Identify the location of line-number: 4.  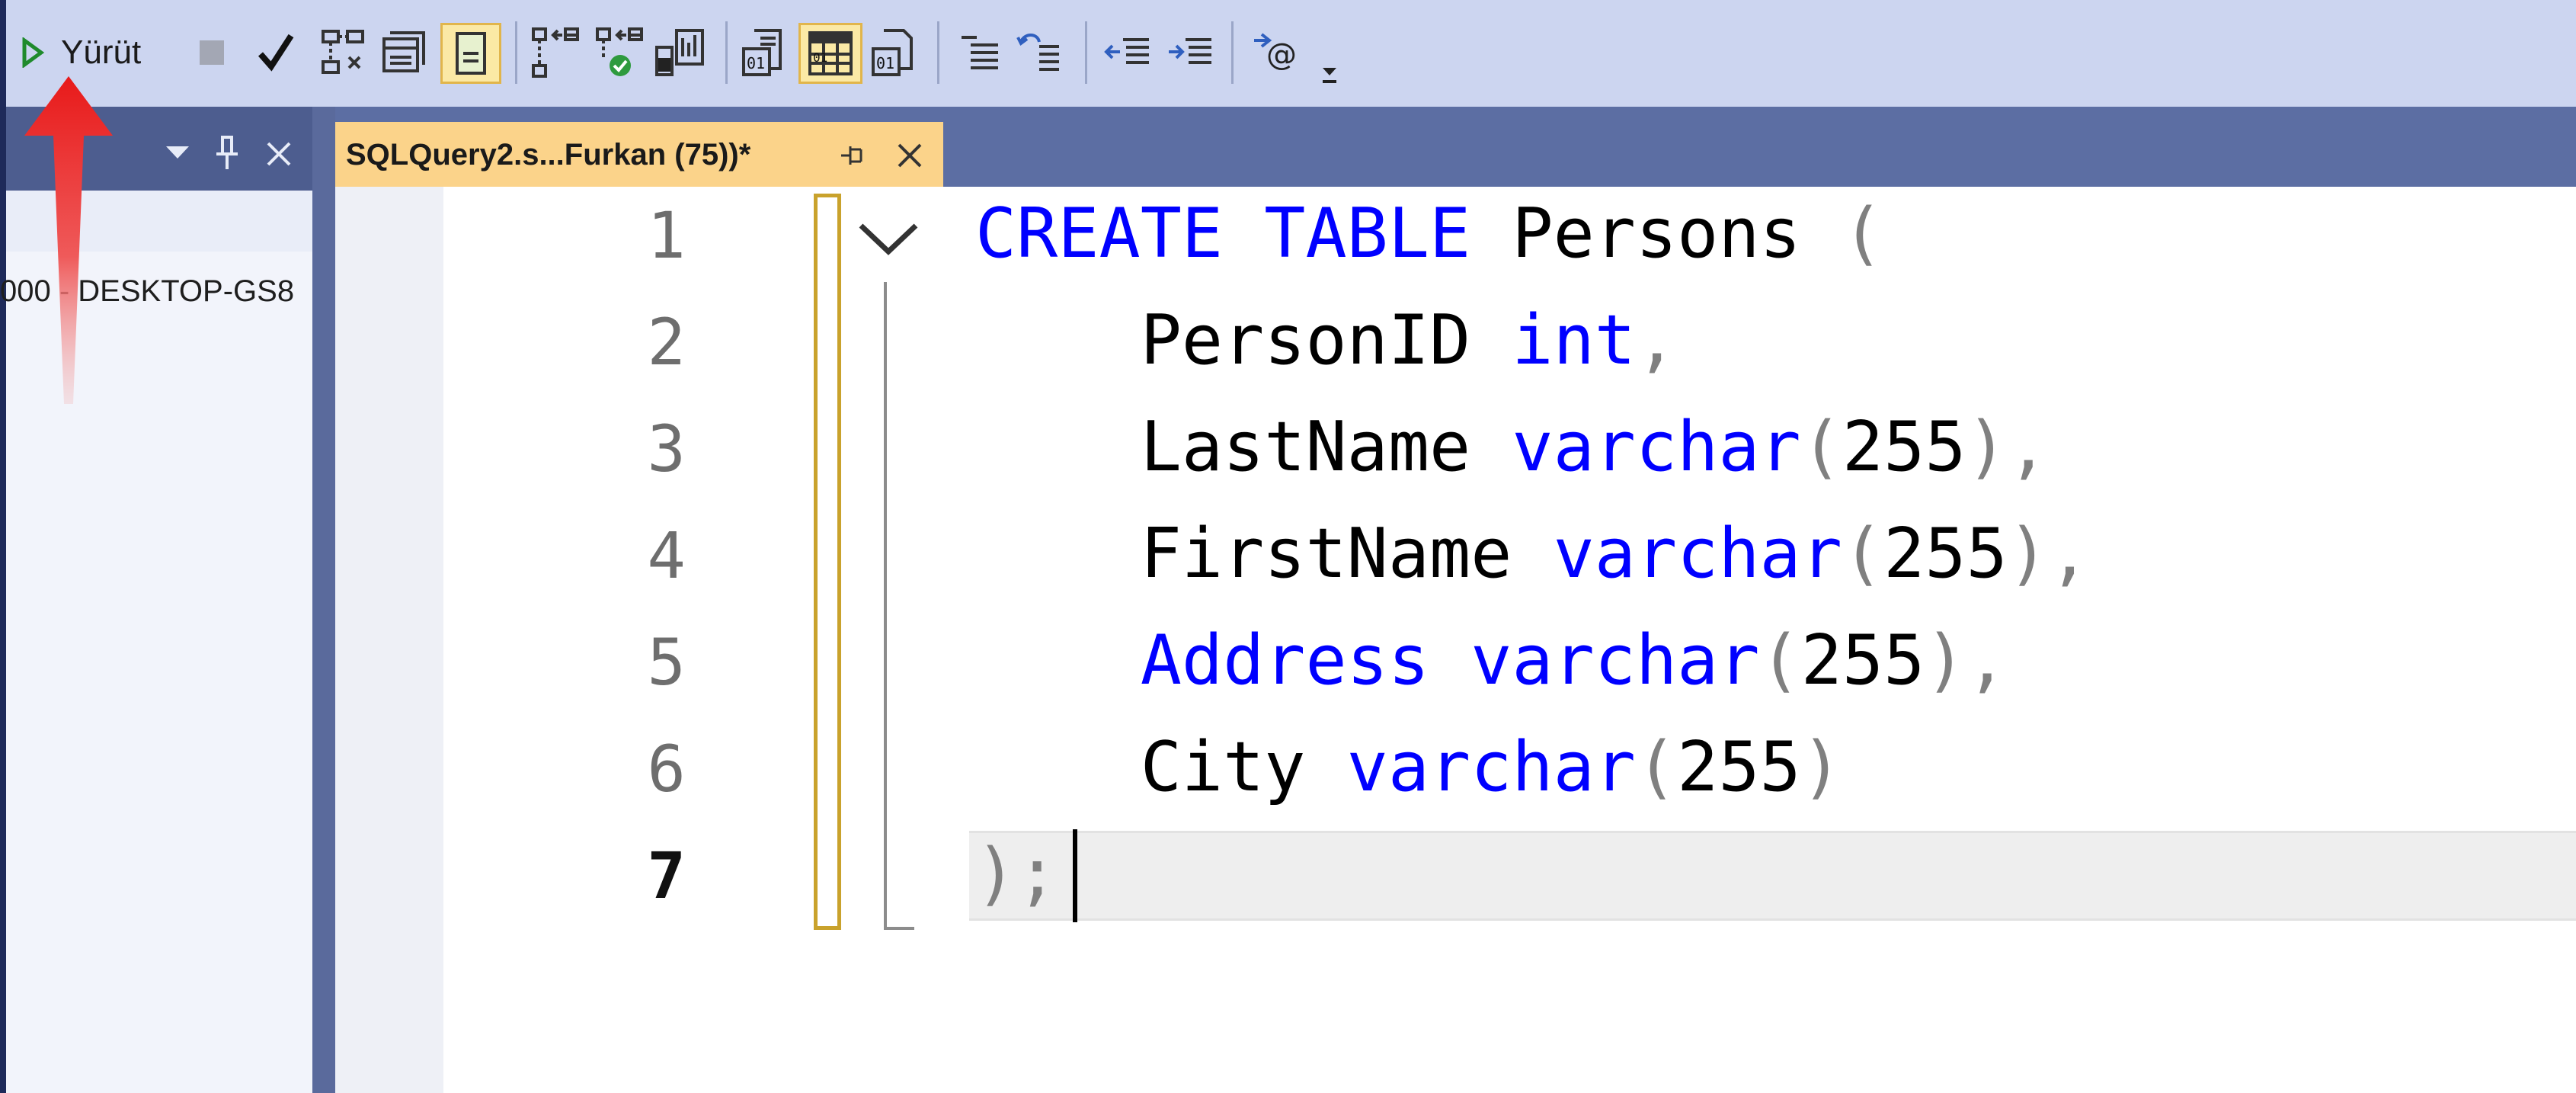
(666, 555).